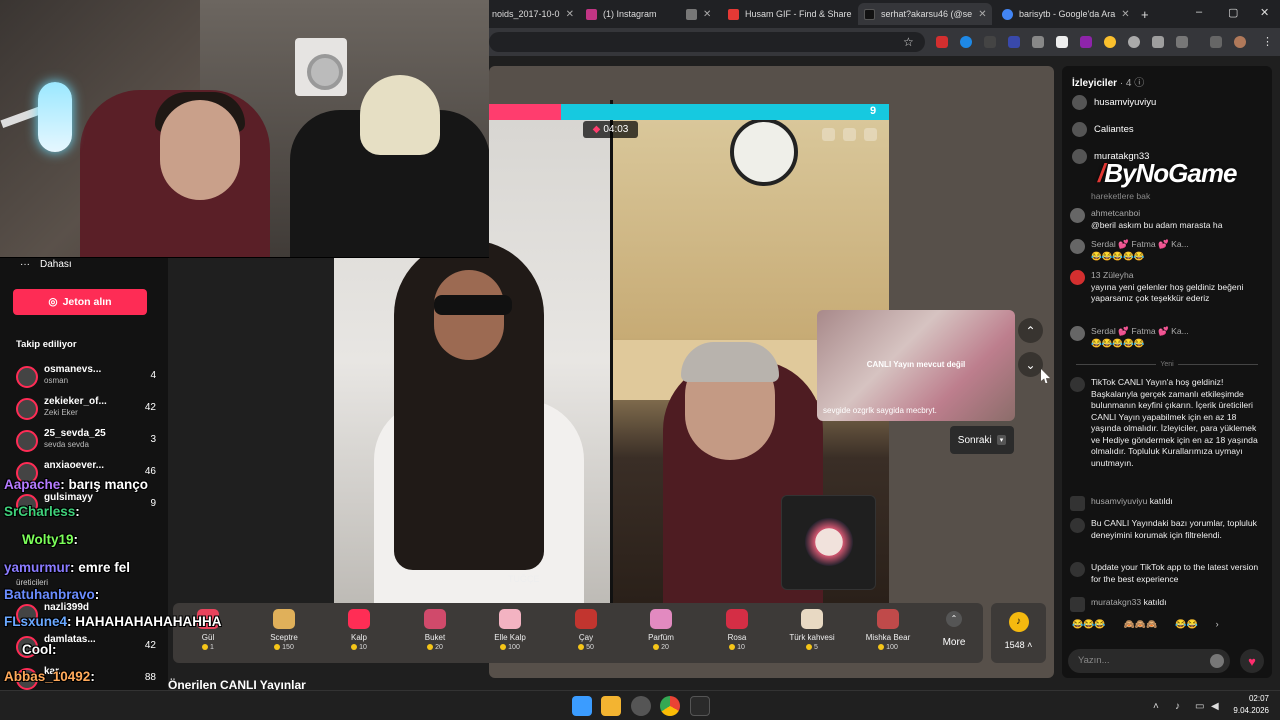 The width and height of the screenshot is (1280, 720). What do you see at coordinates (730, 362) in the screenshot?
I see `person-hair` at bounding box center [730, 362].